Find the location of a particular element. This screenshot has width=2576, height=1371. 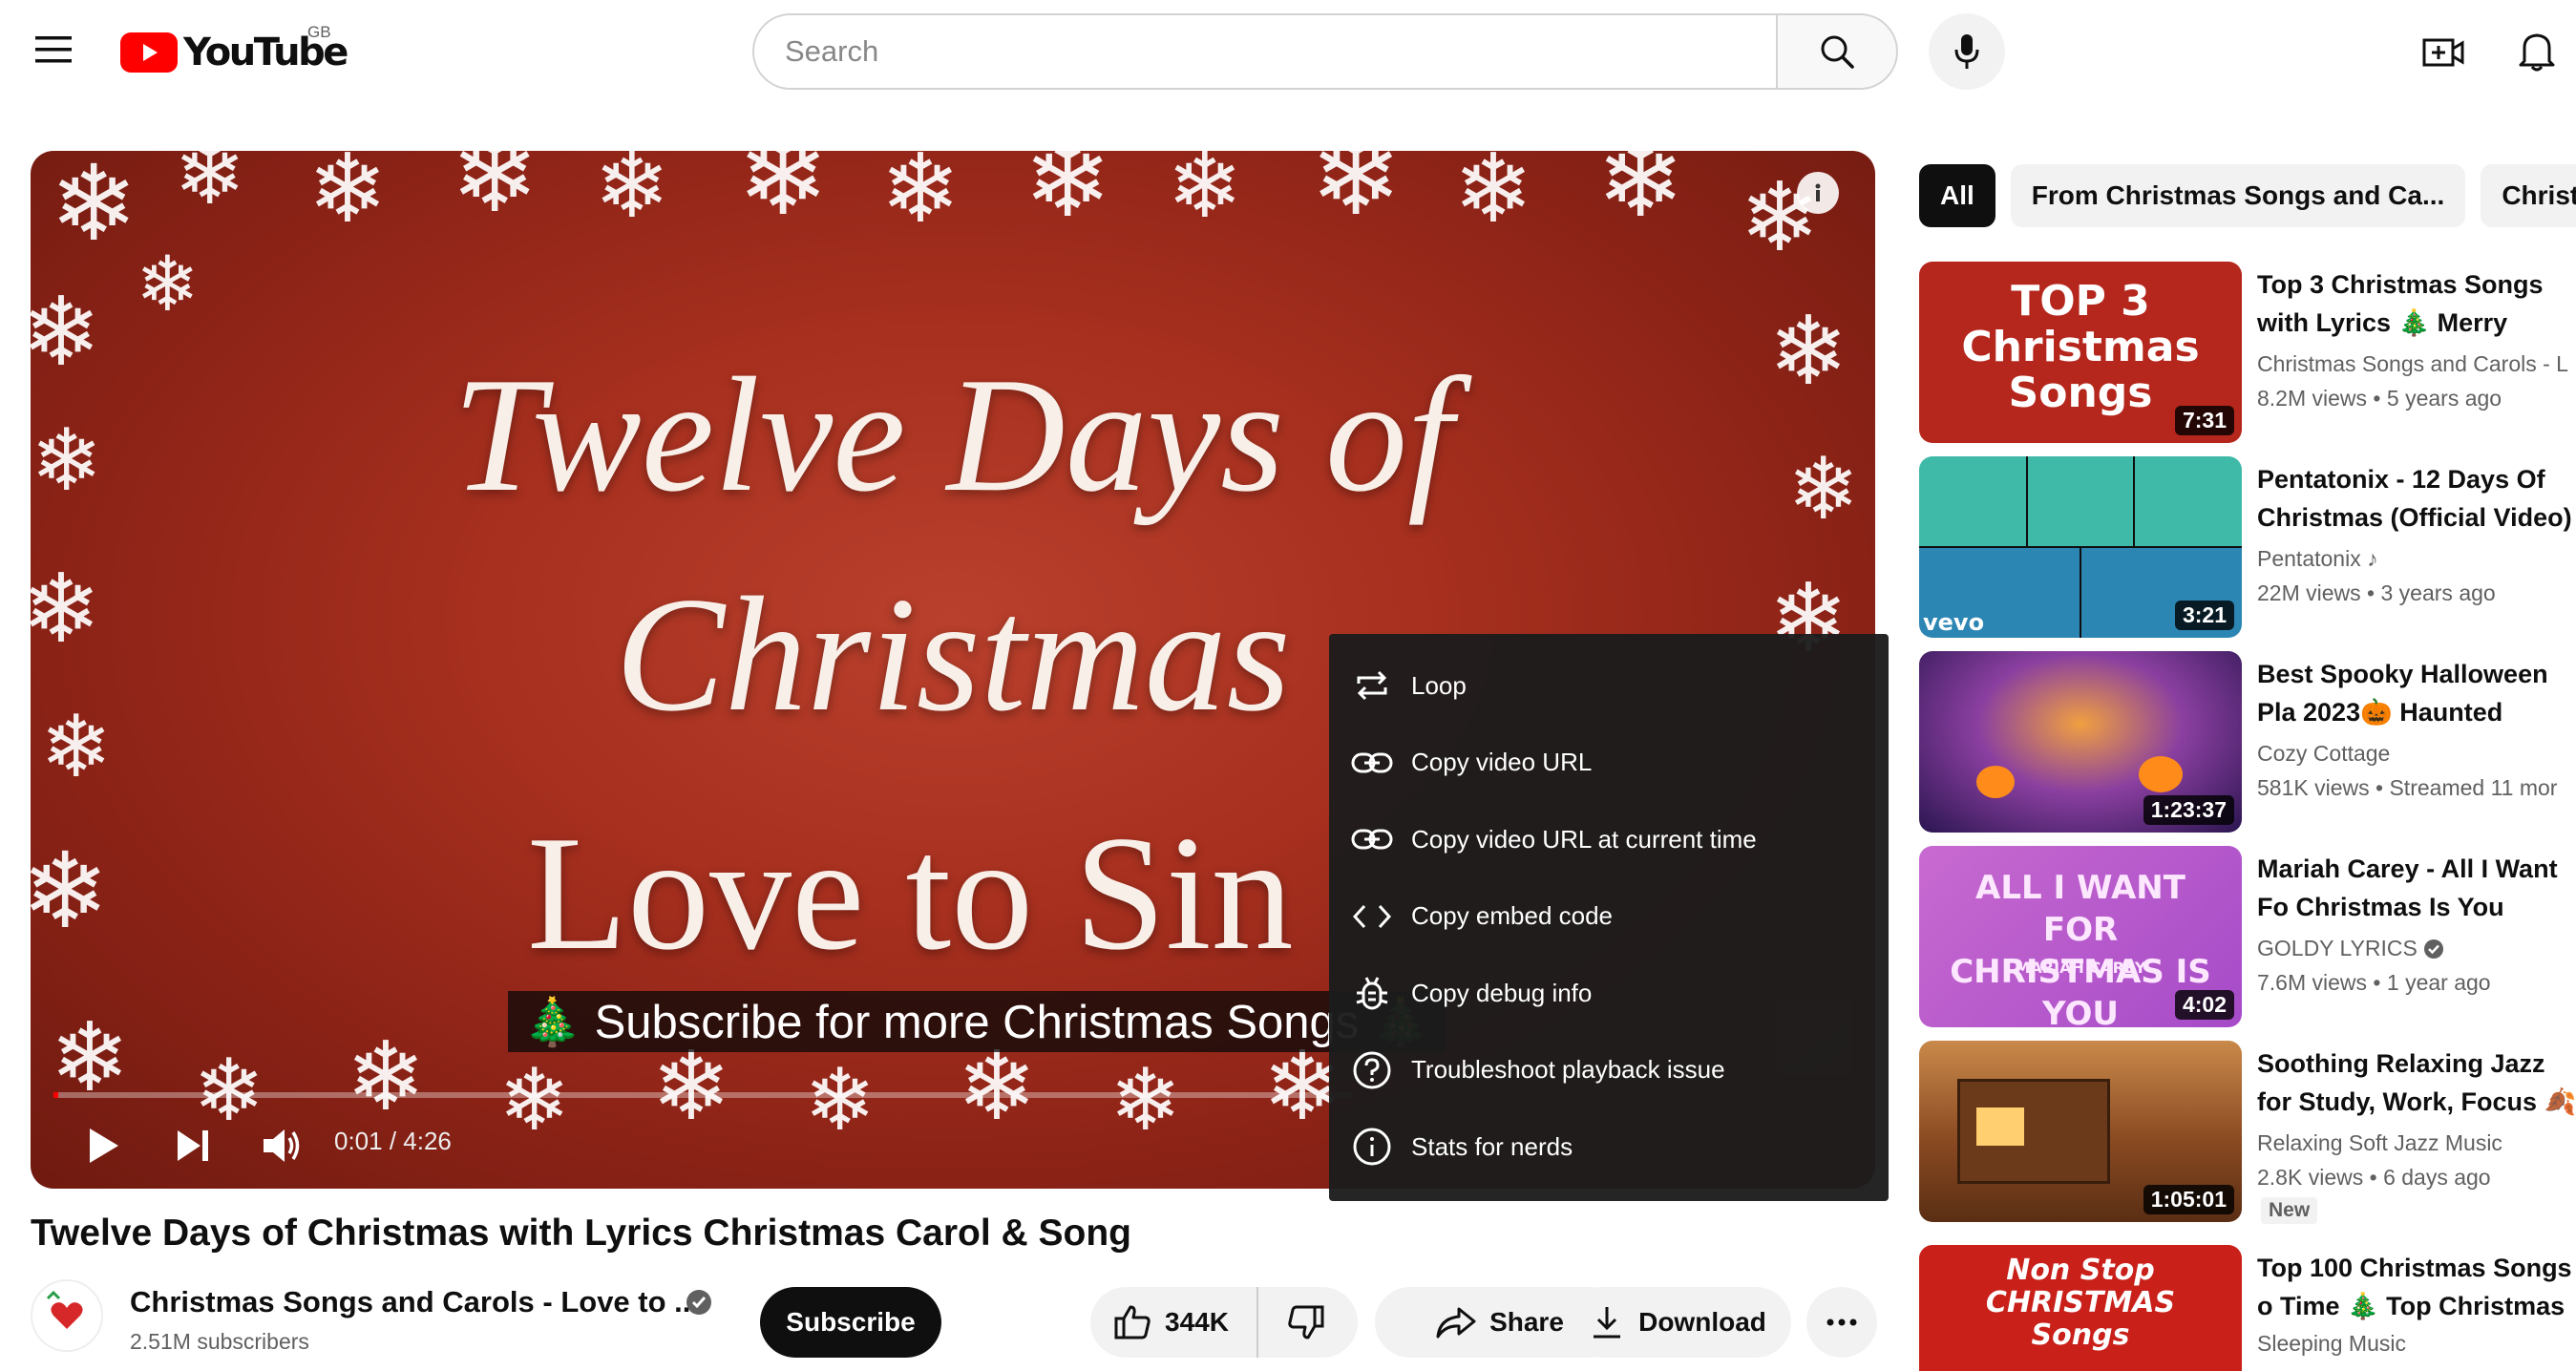

create-video-button is located at coordinates (2443, 53).